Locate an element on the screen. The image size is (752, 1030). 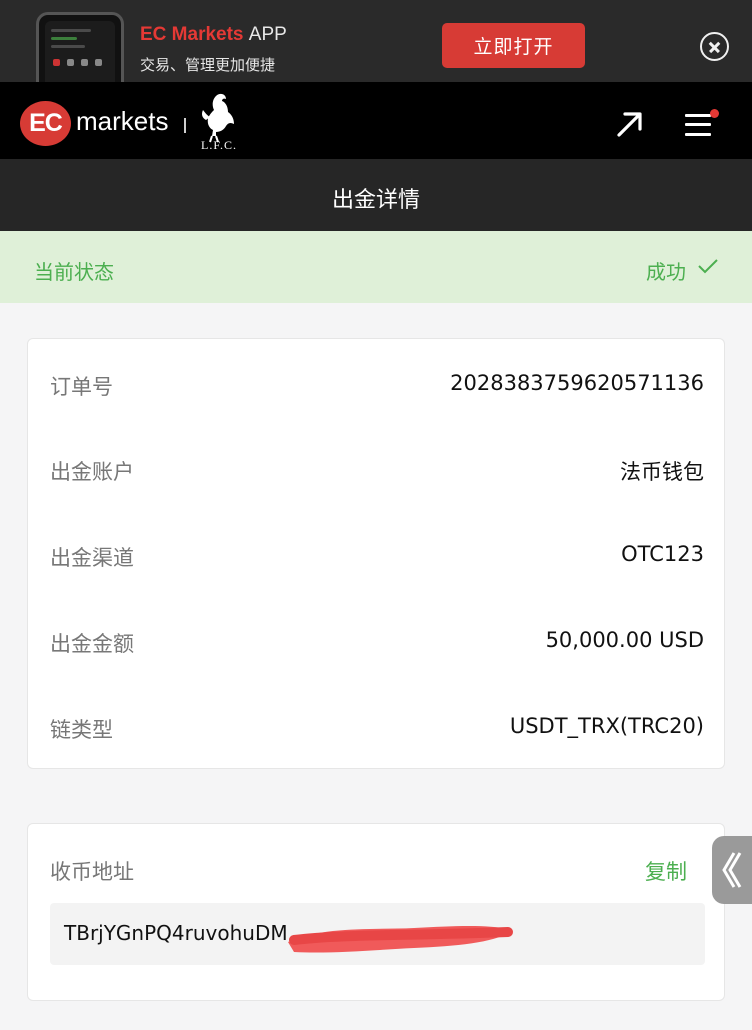
banner-brand: EC Markets APP is located at coordinates (213, 35).